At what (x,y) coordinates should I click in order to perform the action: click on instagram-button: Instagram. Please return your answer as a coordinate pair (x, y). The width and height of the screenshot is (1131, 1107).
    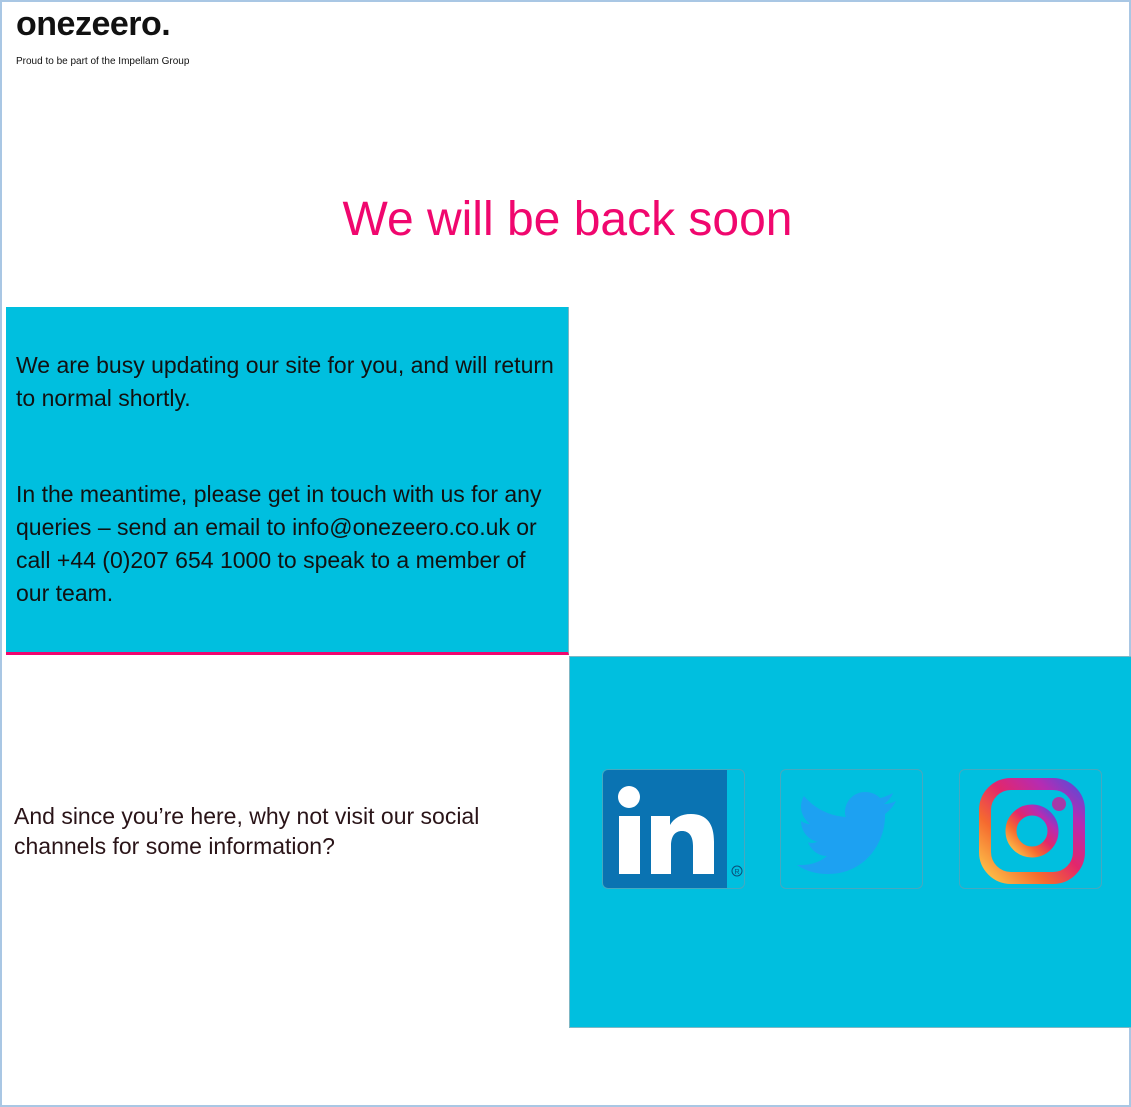
    Looking at the image, I should click on (1030, 829).